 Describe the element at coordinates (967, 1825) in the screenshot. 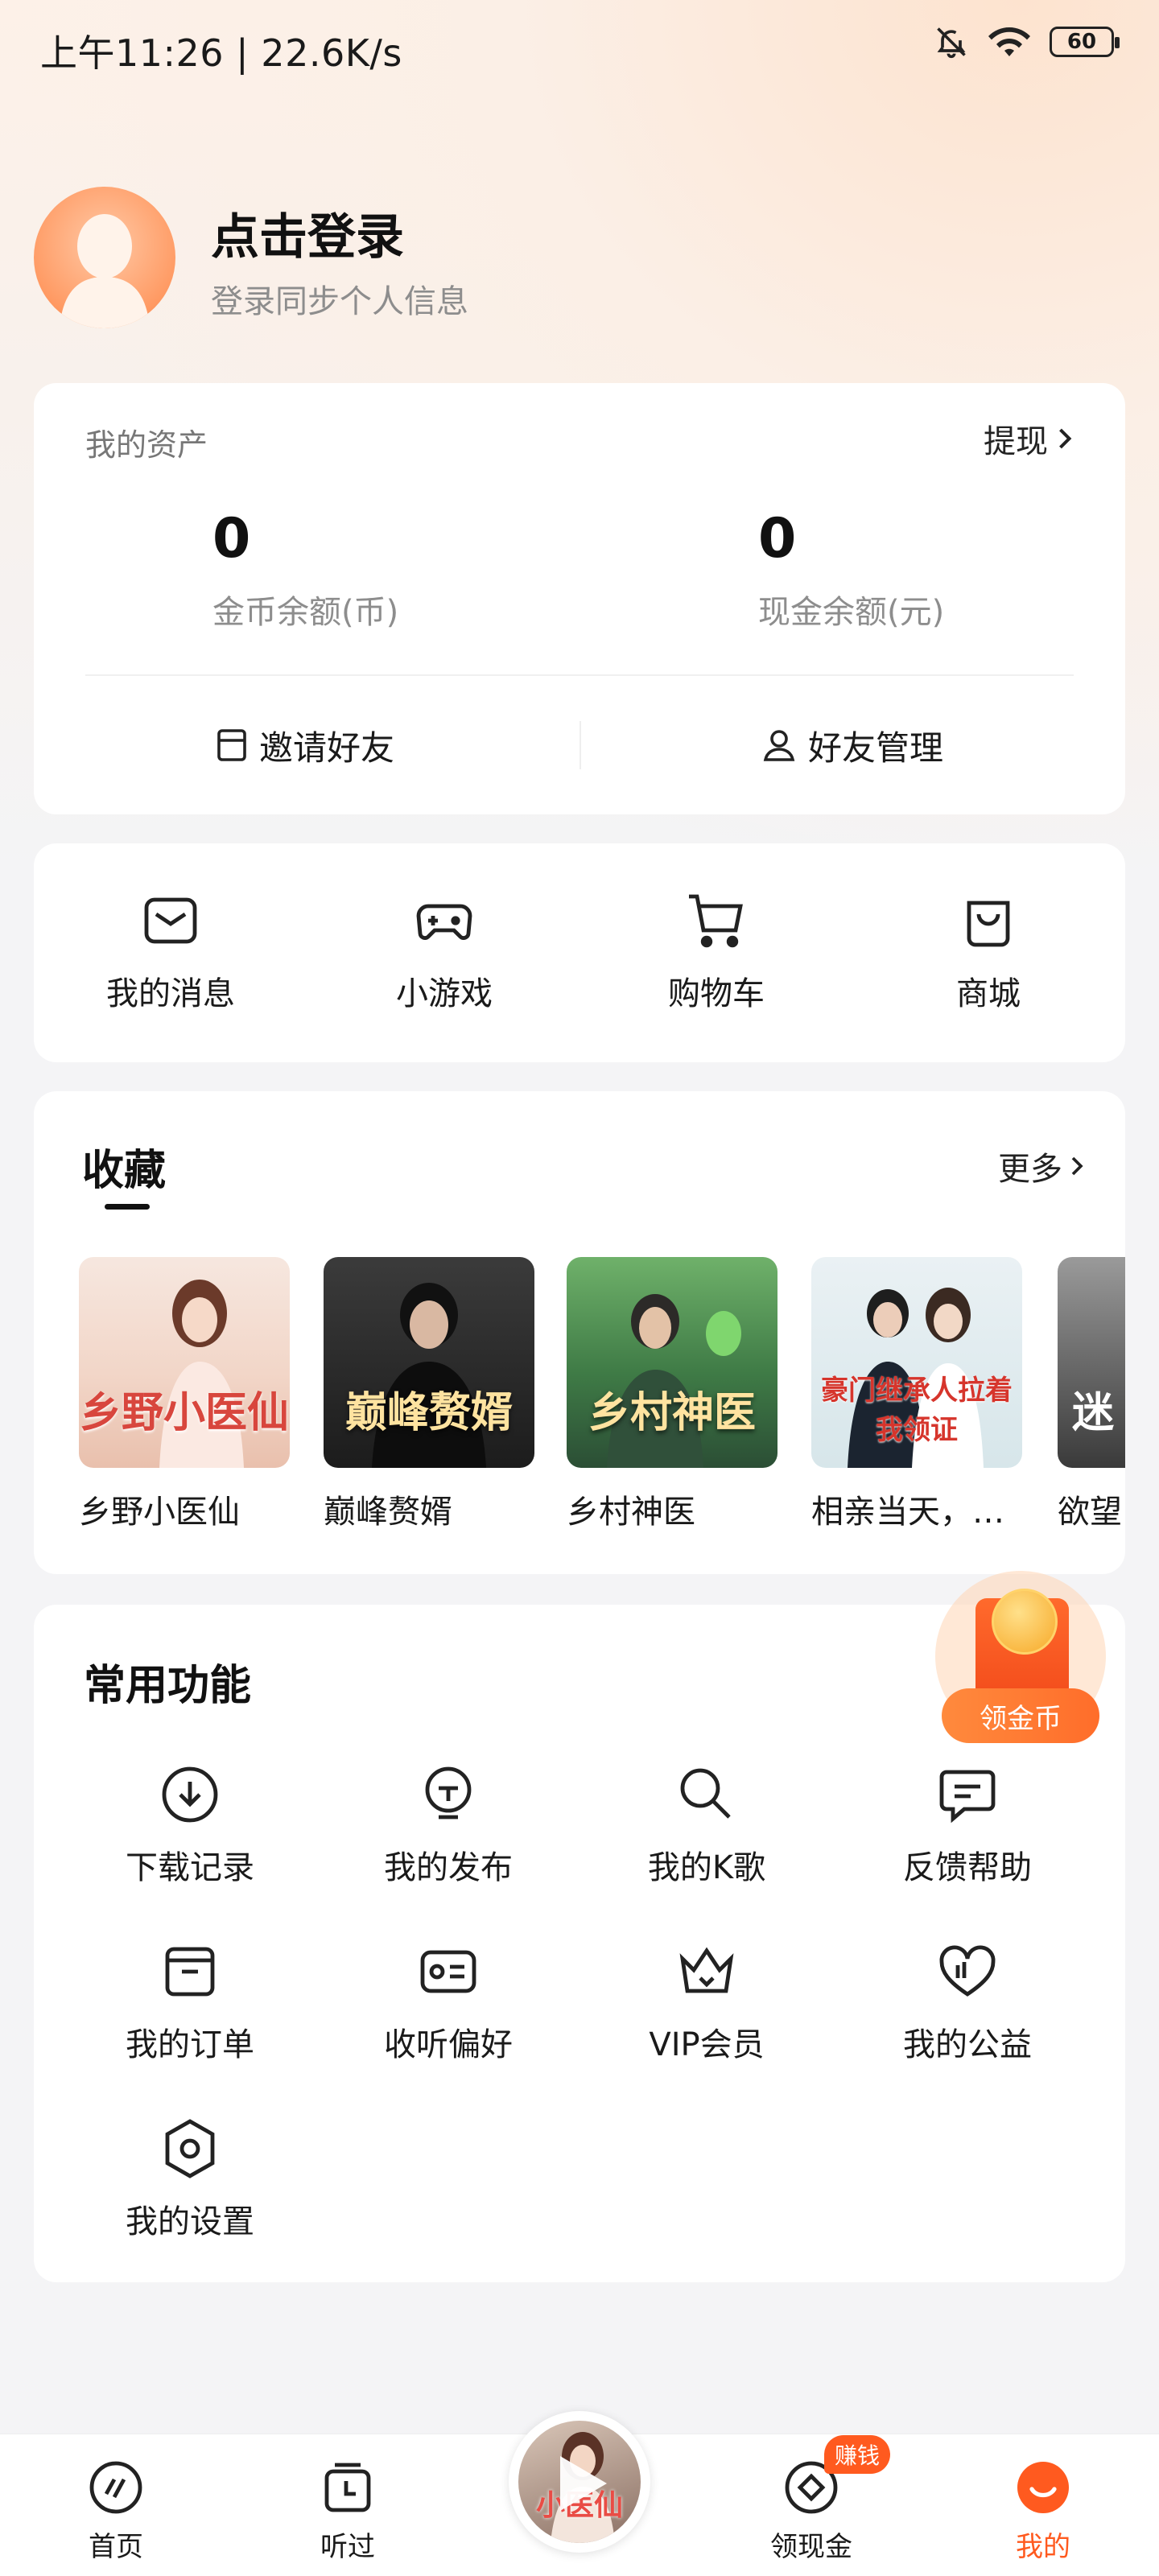

I see `function-feedback-help: 反馈帮助` at that location.